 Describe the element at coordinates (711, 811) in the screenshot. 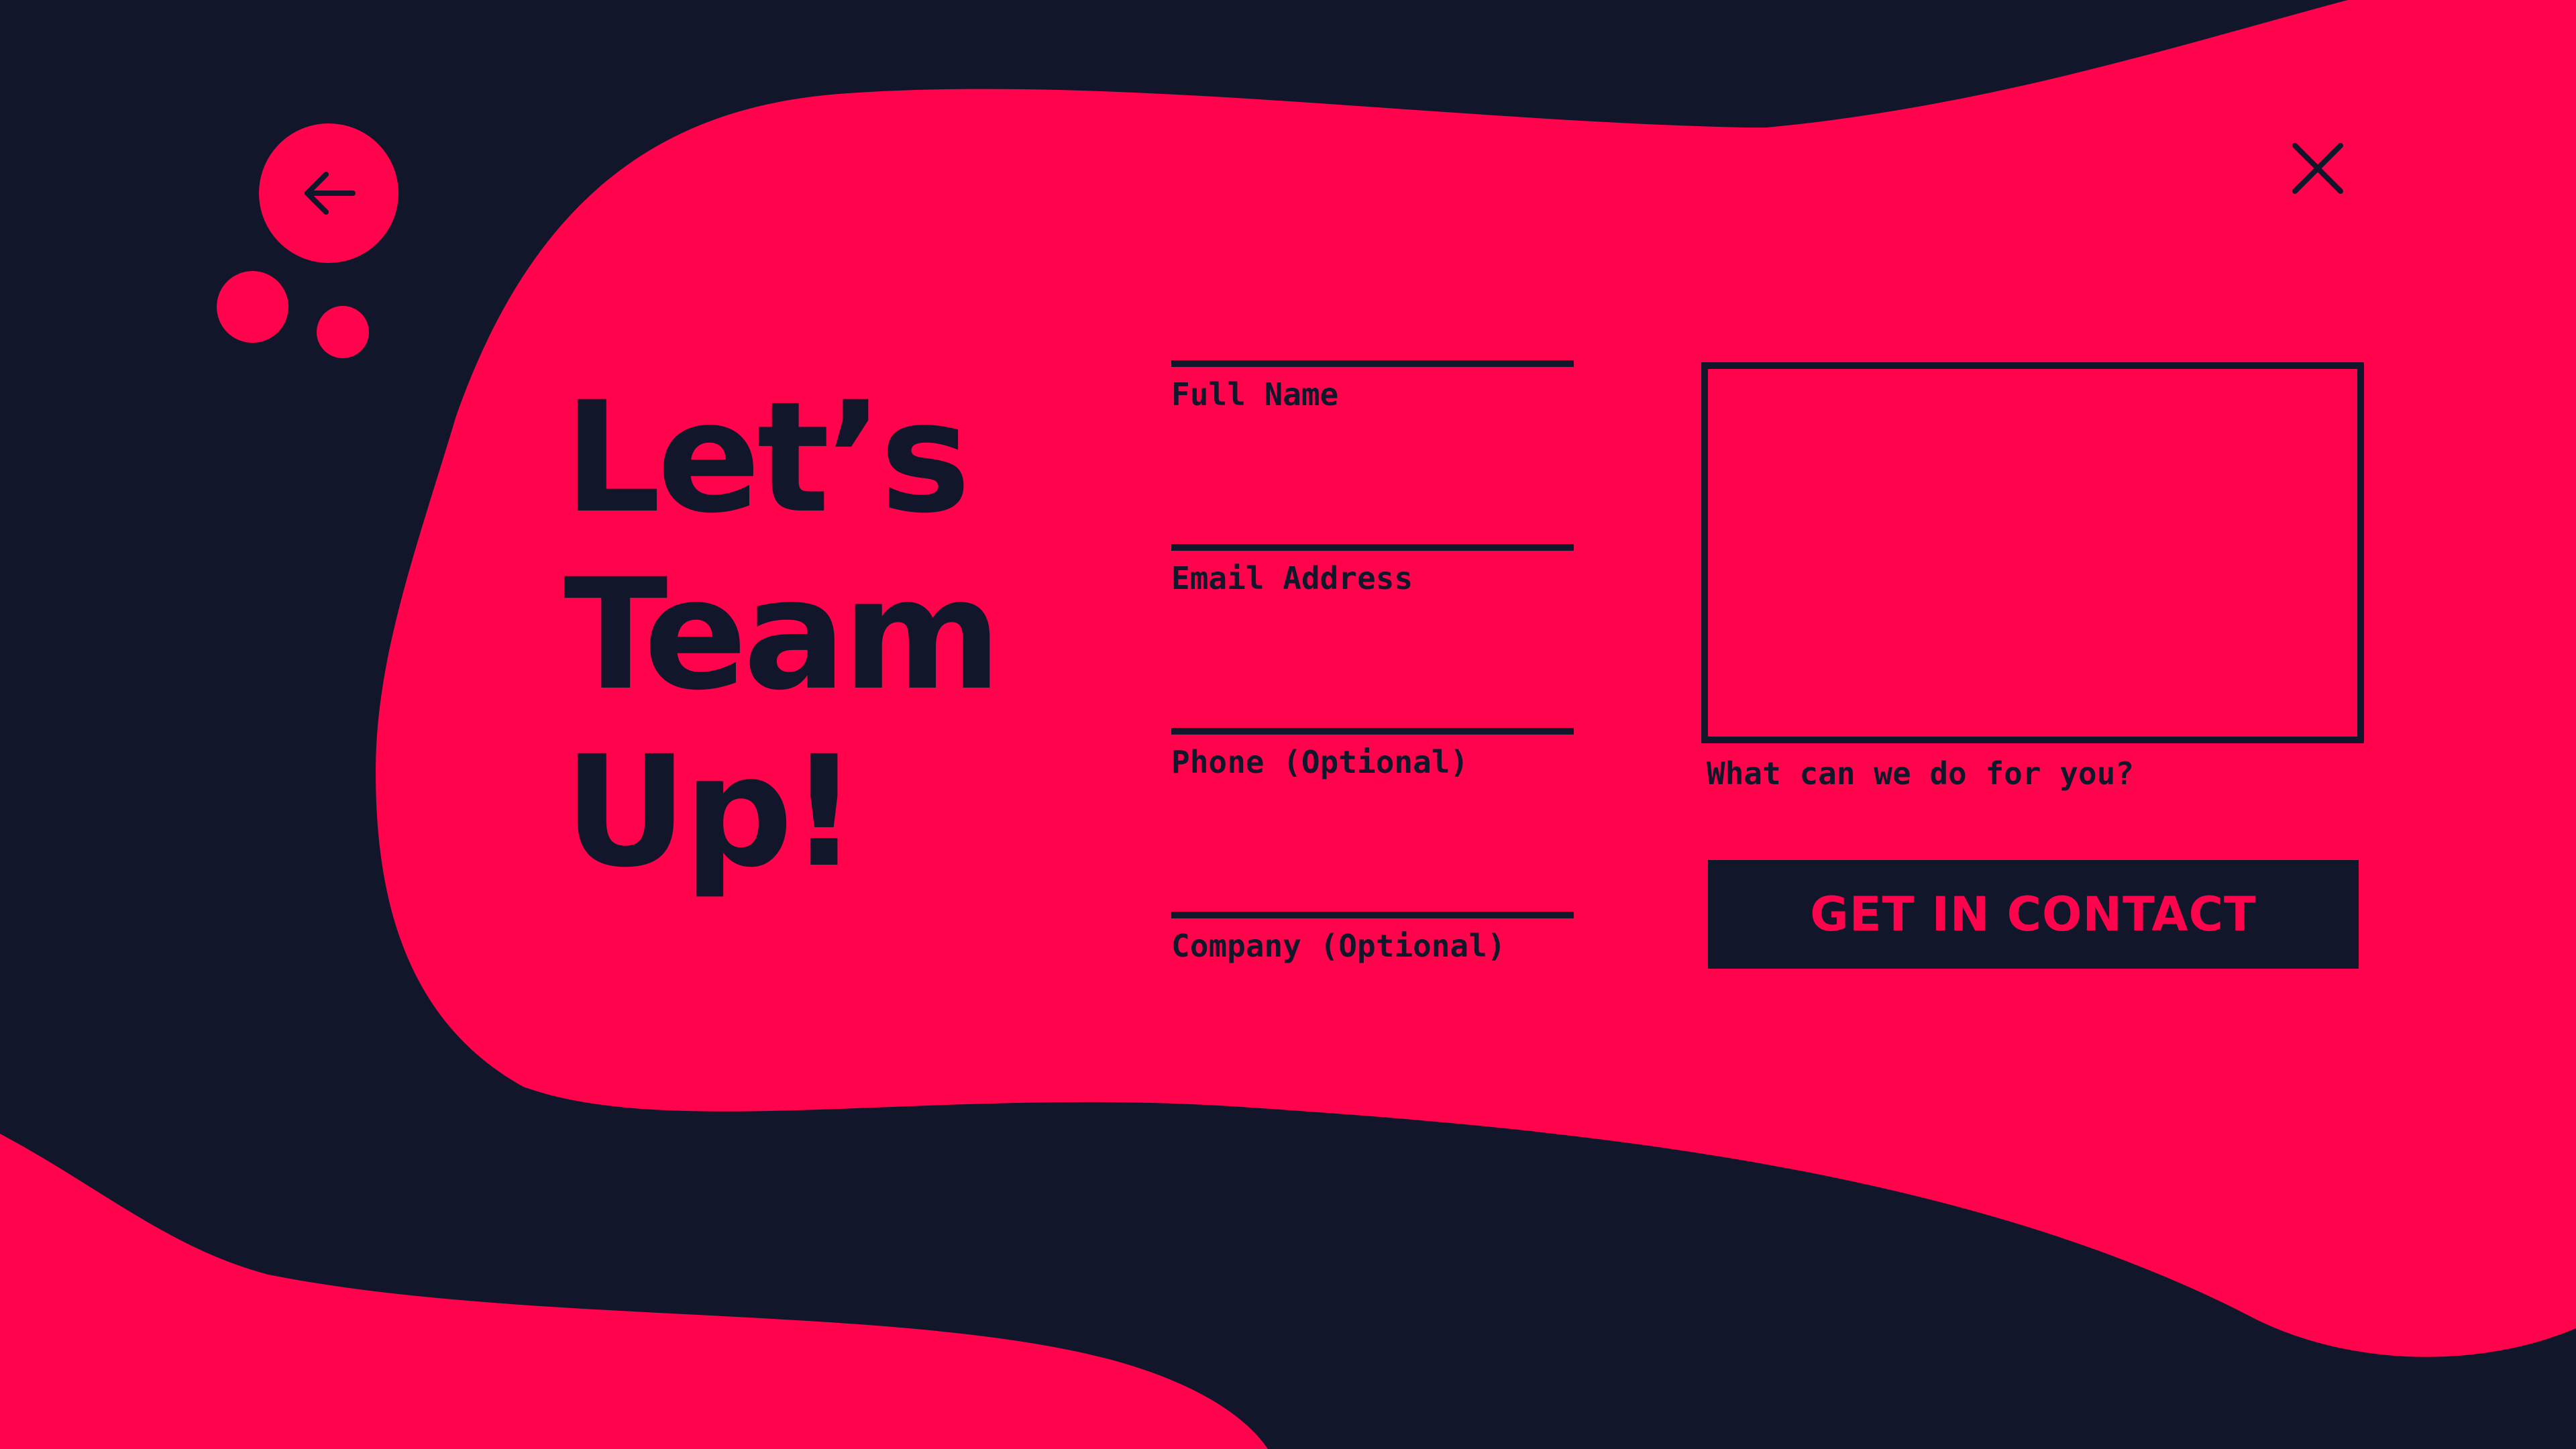

I see `headline-line: Up!` at that location.